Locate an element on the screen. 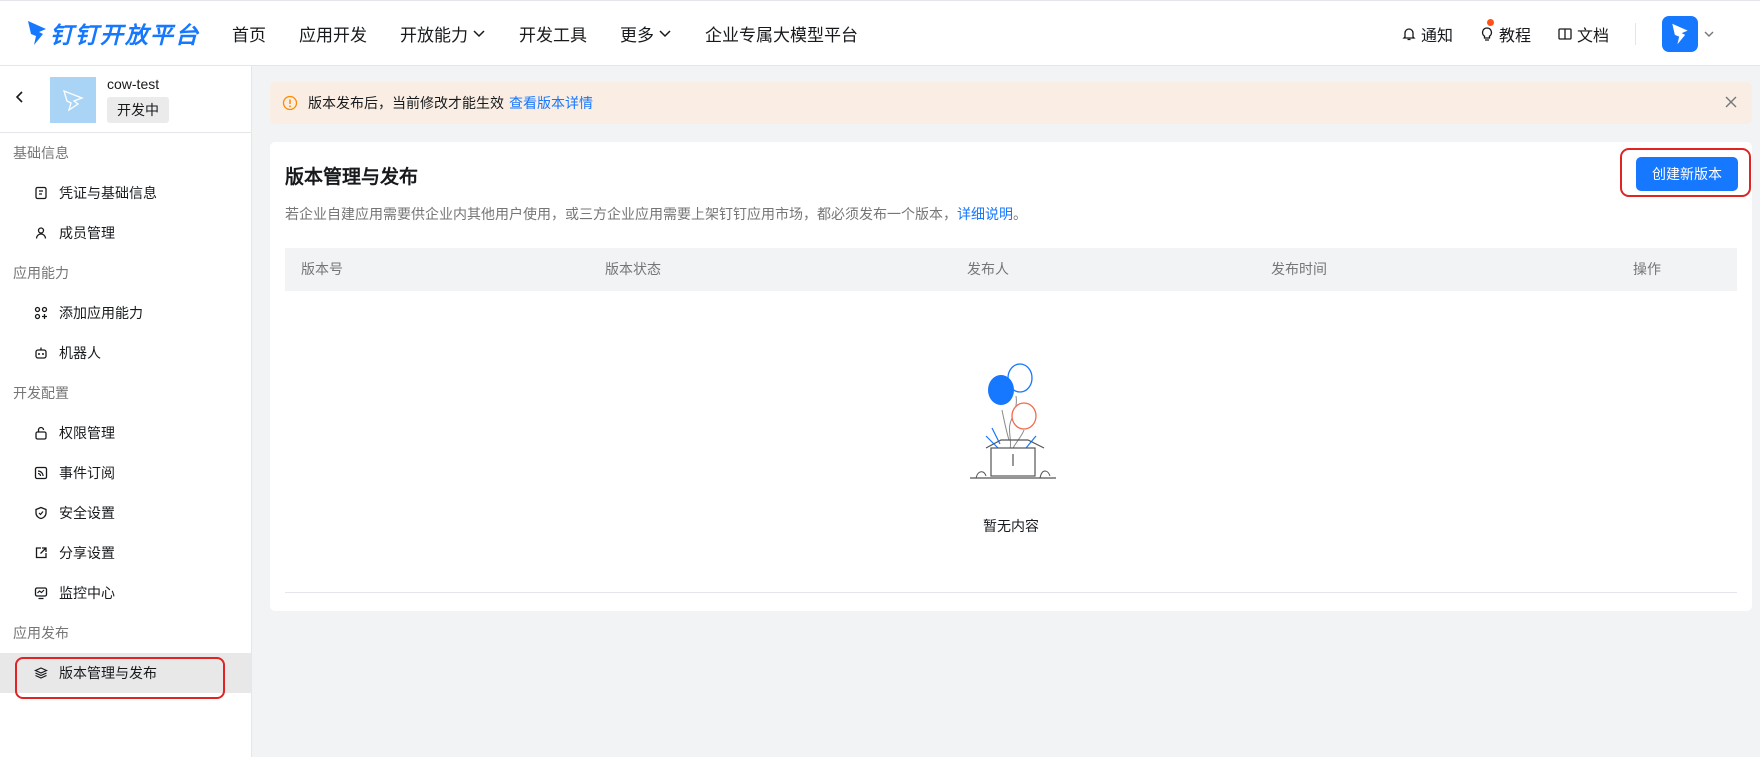 This screenshot has height=757, width=1760. table-header: 版本号 版本状态 发布人 发布时间 操作 is located at coordinates (1011, 269).